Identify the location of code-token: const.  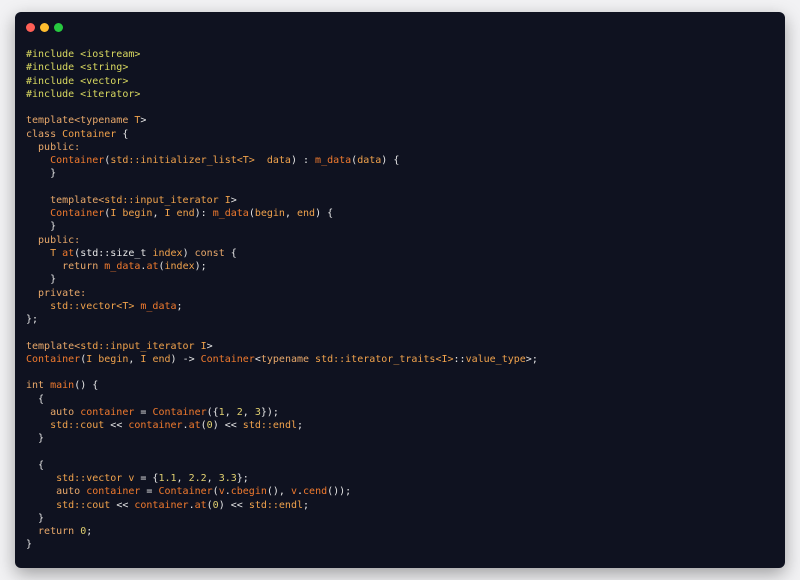
(209, 253).